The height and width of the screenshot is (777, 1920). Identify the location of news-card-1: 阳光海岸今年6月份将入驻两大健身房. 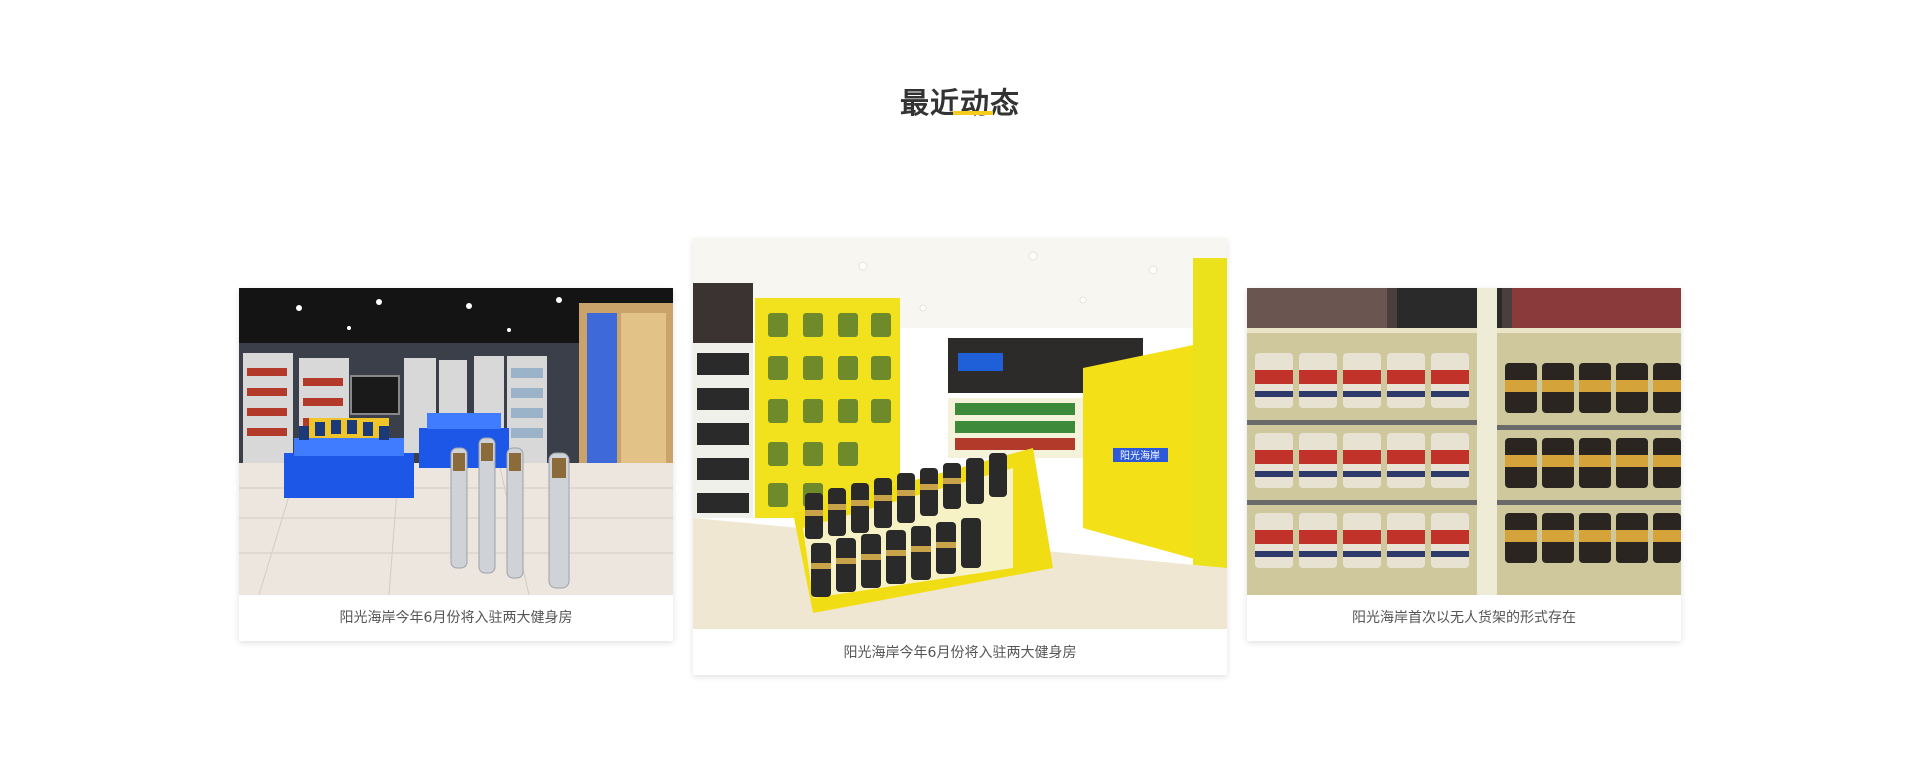
(456, 464).